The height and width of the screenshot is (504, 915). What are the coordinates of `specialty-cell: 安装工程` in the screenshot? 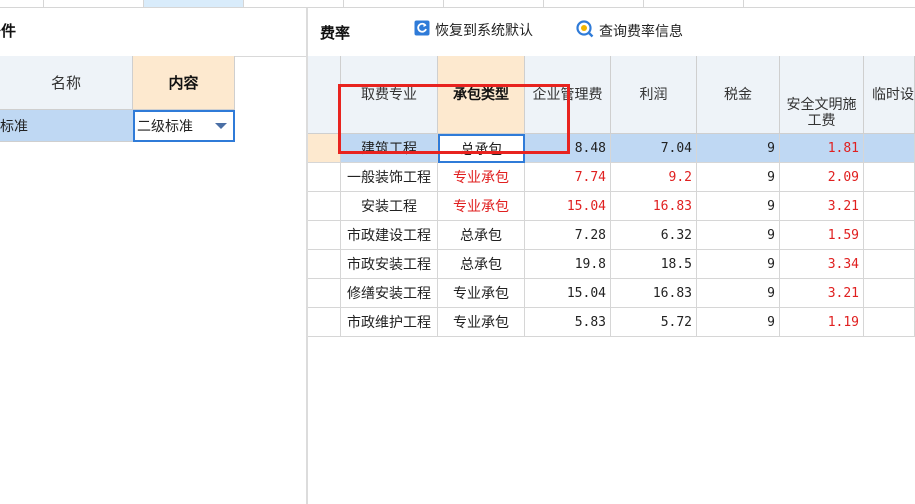 It's located at (389, 206).